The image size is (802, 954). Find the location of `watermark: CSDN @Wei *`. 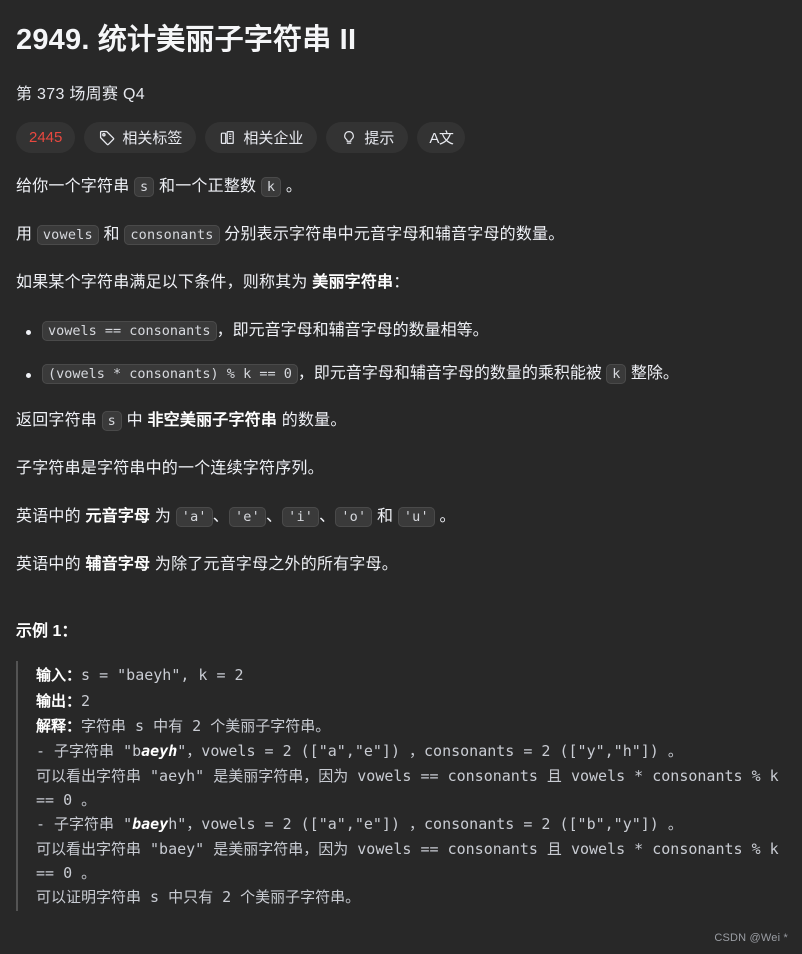

watermark: CSDN @Wei * is located at coordinates (751, 938).